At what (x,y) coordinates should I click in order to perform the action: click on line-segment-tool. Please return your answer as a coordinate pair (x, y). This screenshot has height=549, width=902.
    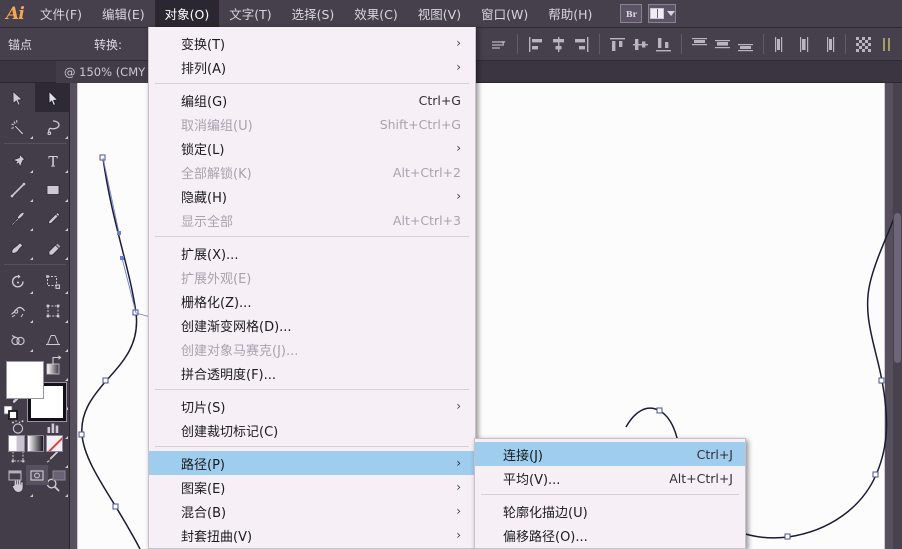
    Looking at the image, I should click on (17, 189).